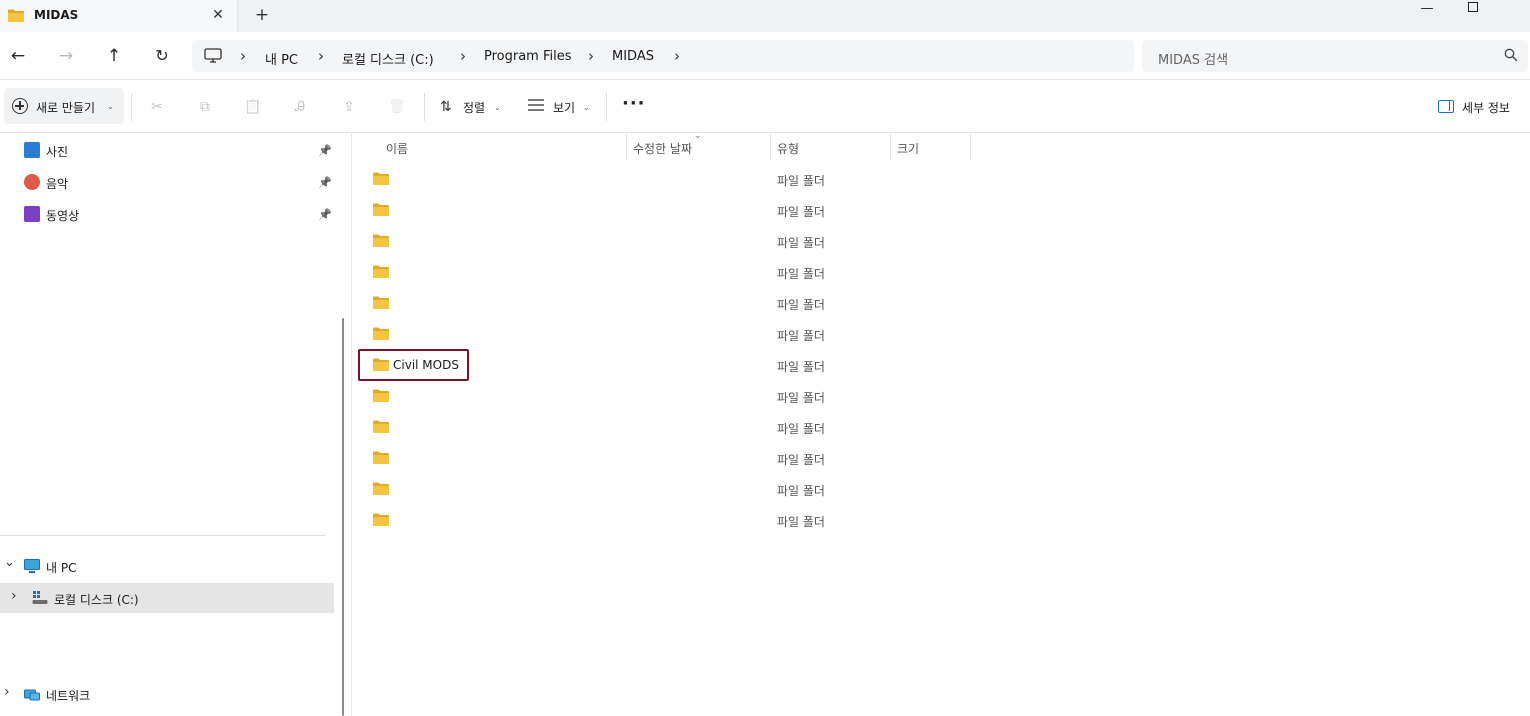 The image size is (1530, 716). Describe the element at coordinates (1335, 56) in the screenshot. I see `search-box: MIDAS 검색` at that location.